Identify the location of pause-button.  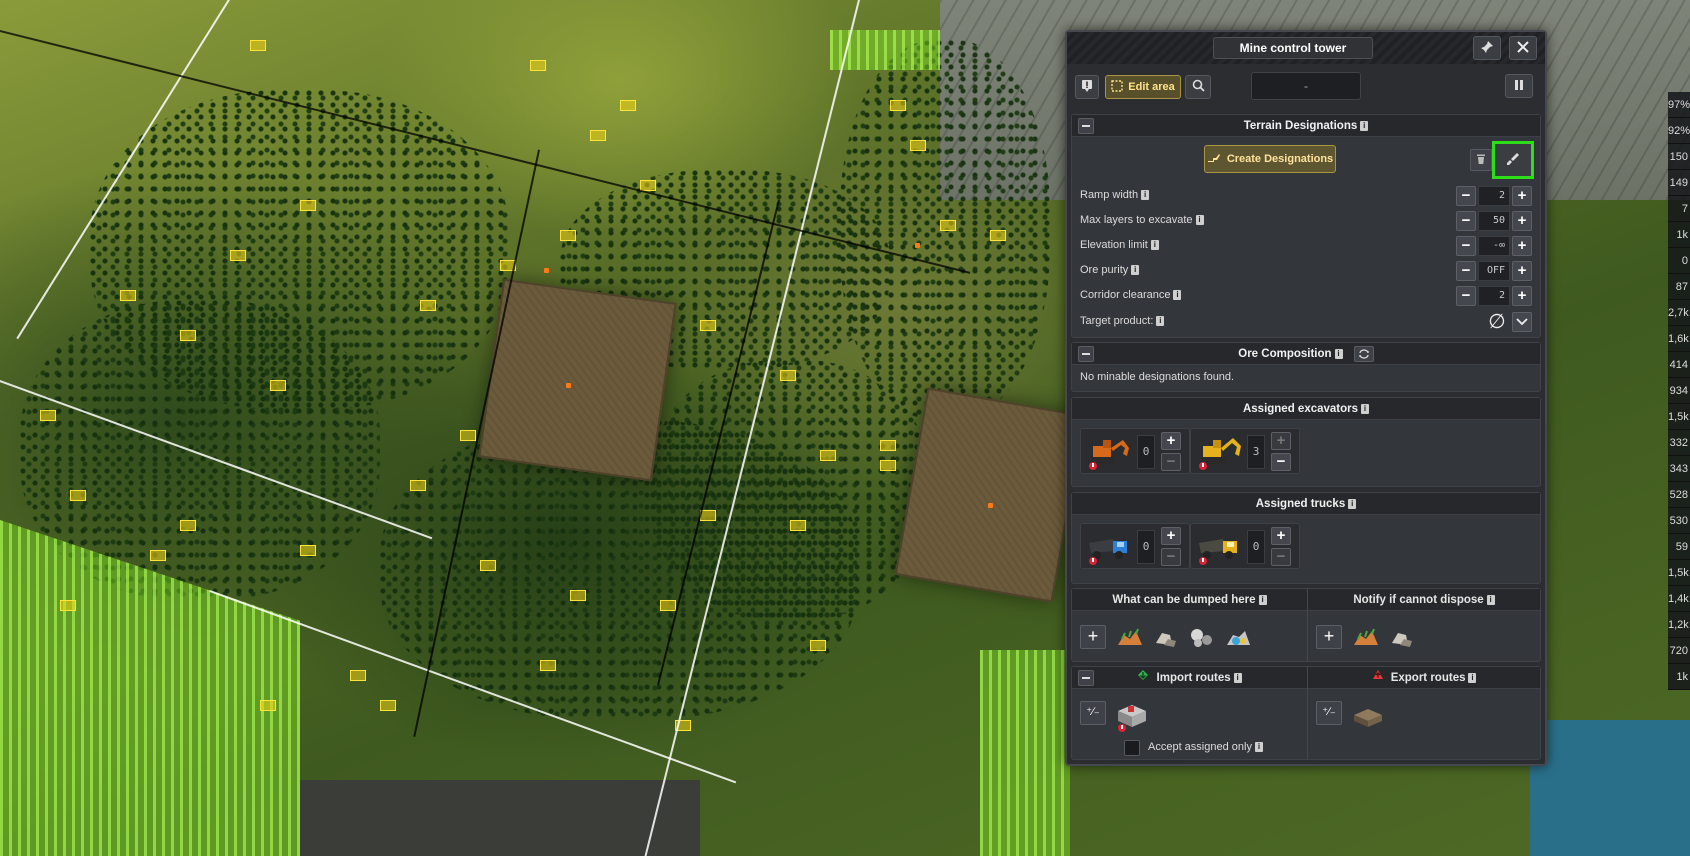
(1519, 86).